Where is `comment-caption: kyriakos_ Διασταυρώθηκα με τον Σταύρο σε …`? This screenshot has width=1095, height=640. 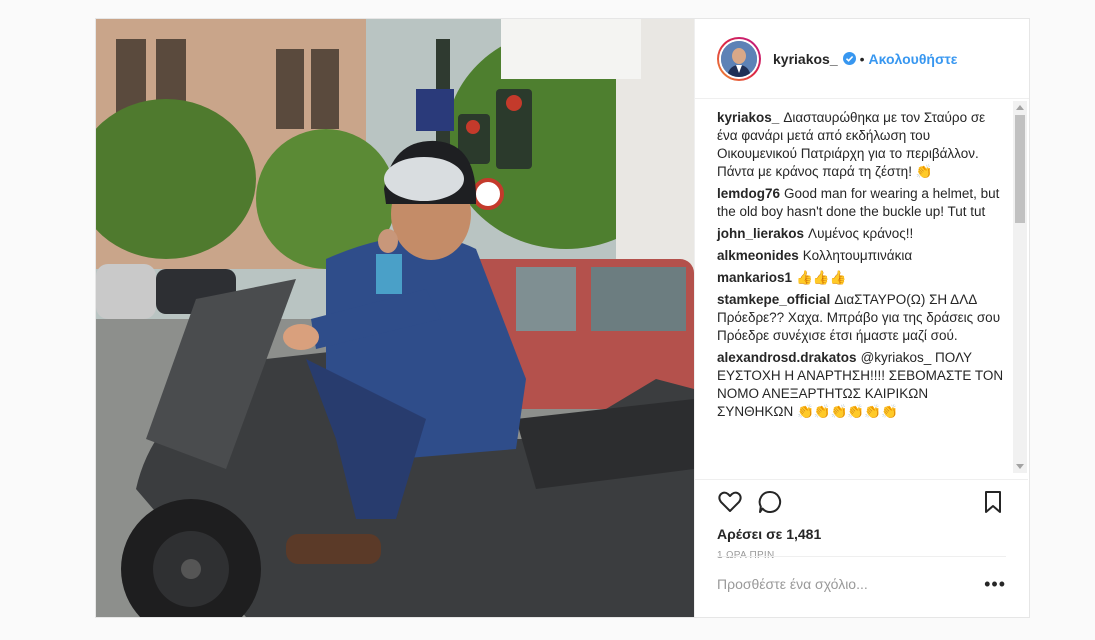
comment-caption: kyriakos_ Διασταυρώθηκα με τον Σταύρο σε … is located at coordinates (861, 145).